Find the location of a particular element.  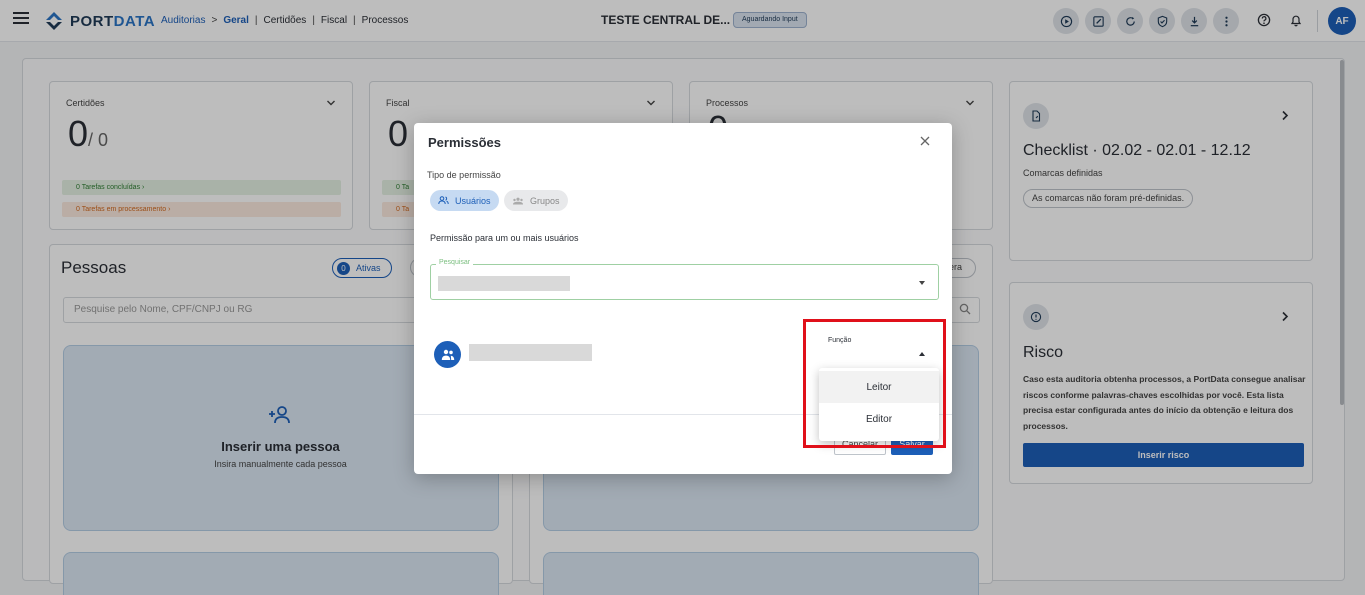

tab-users: Usuários is located at coordinates (464, 200).